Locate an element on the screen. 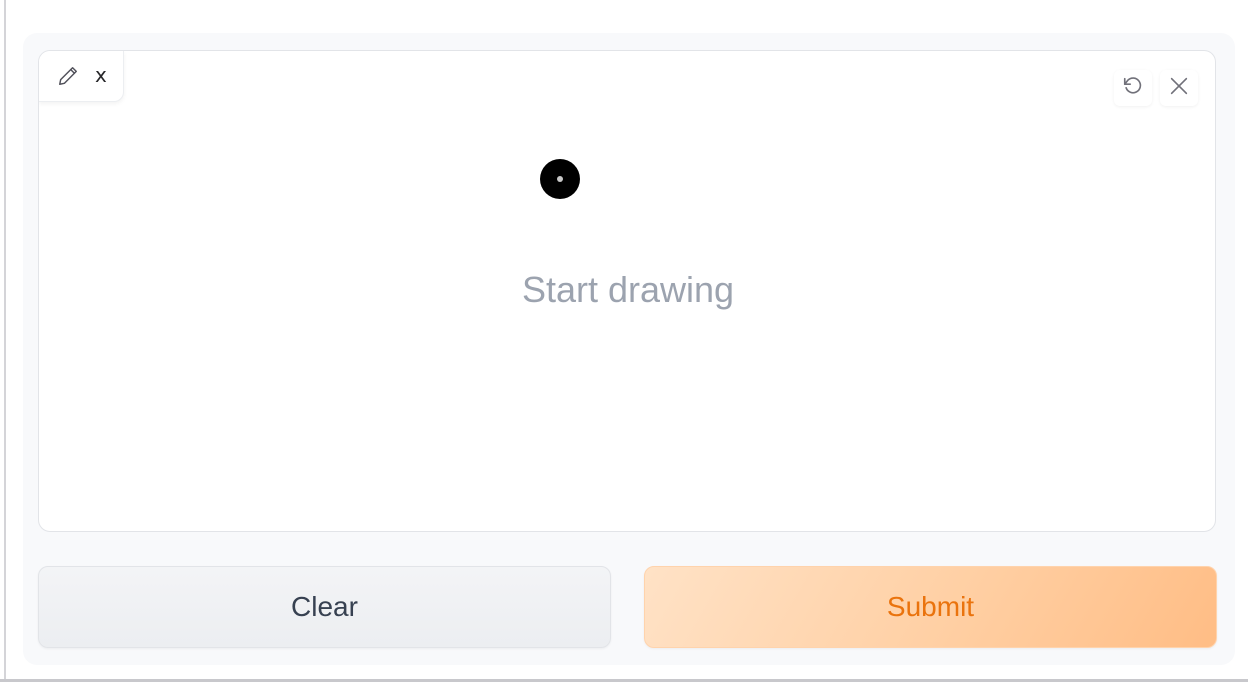 This screenshot has height=682, width=1248. brush-cursor-icon is located at coordinates (560, 179).